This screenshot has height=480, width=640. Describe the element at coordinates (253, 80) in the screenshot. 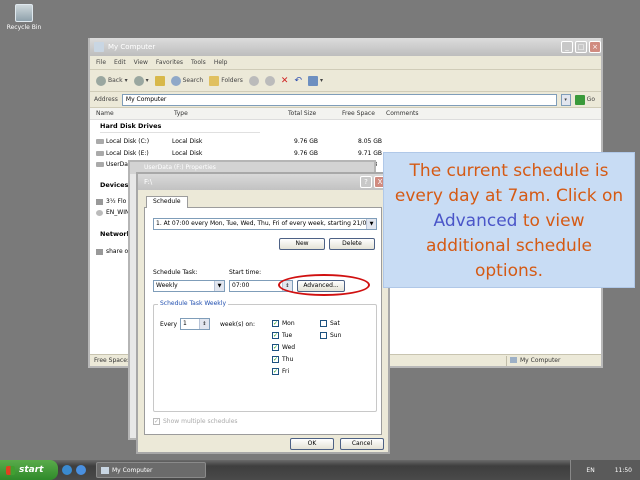

I see `move-to-button` at that location.